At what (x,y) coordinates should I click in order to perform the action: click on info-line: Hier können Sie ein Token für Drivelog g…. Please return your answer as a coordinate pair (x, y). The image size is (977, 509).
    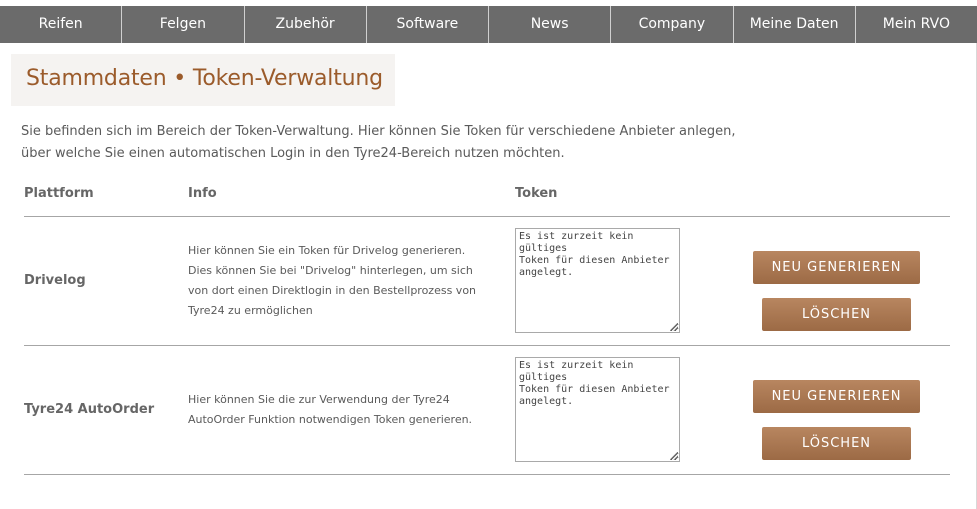
    Looking at the image, I should click on (327, 250).